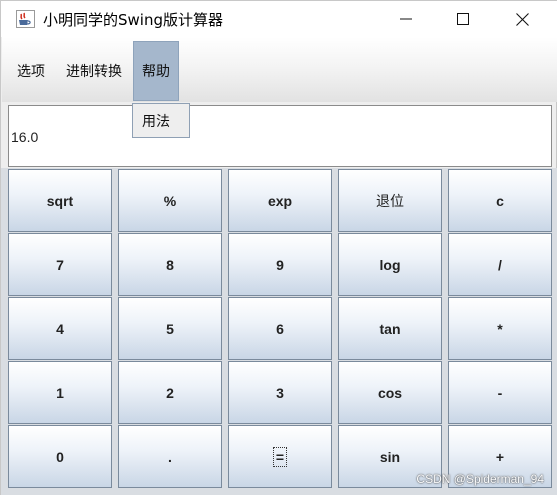 The height and width of the screenshot is (495, 557). I want to click on key-tan: tan, so click(390, 328).